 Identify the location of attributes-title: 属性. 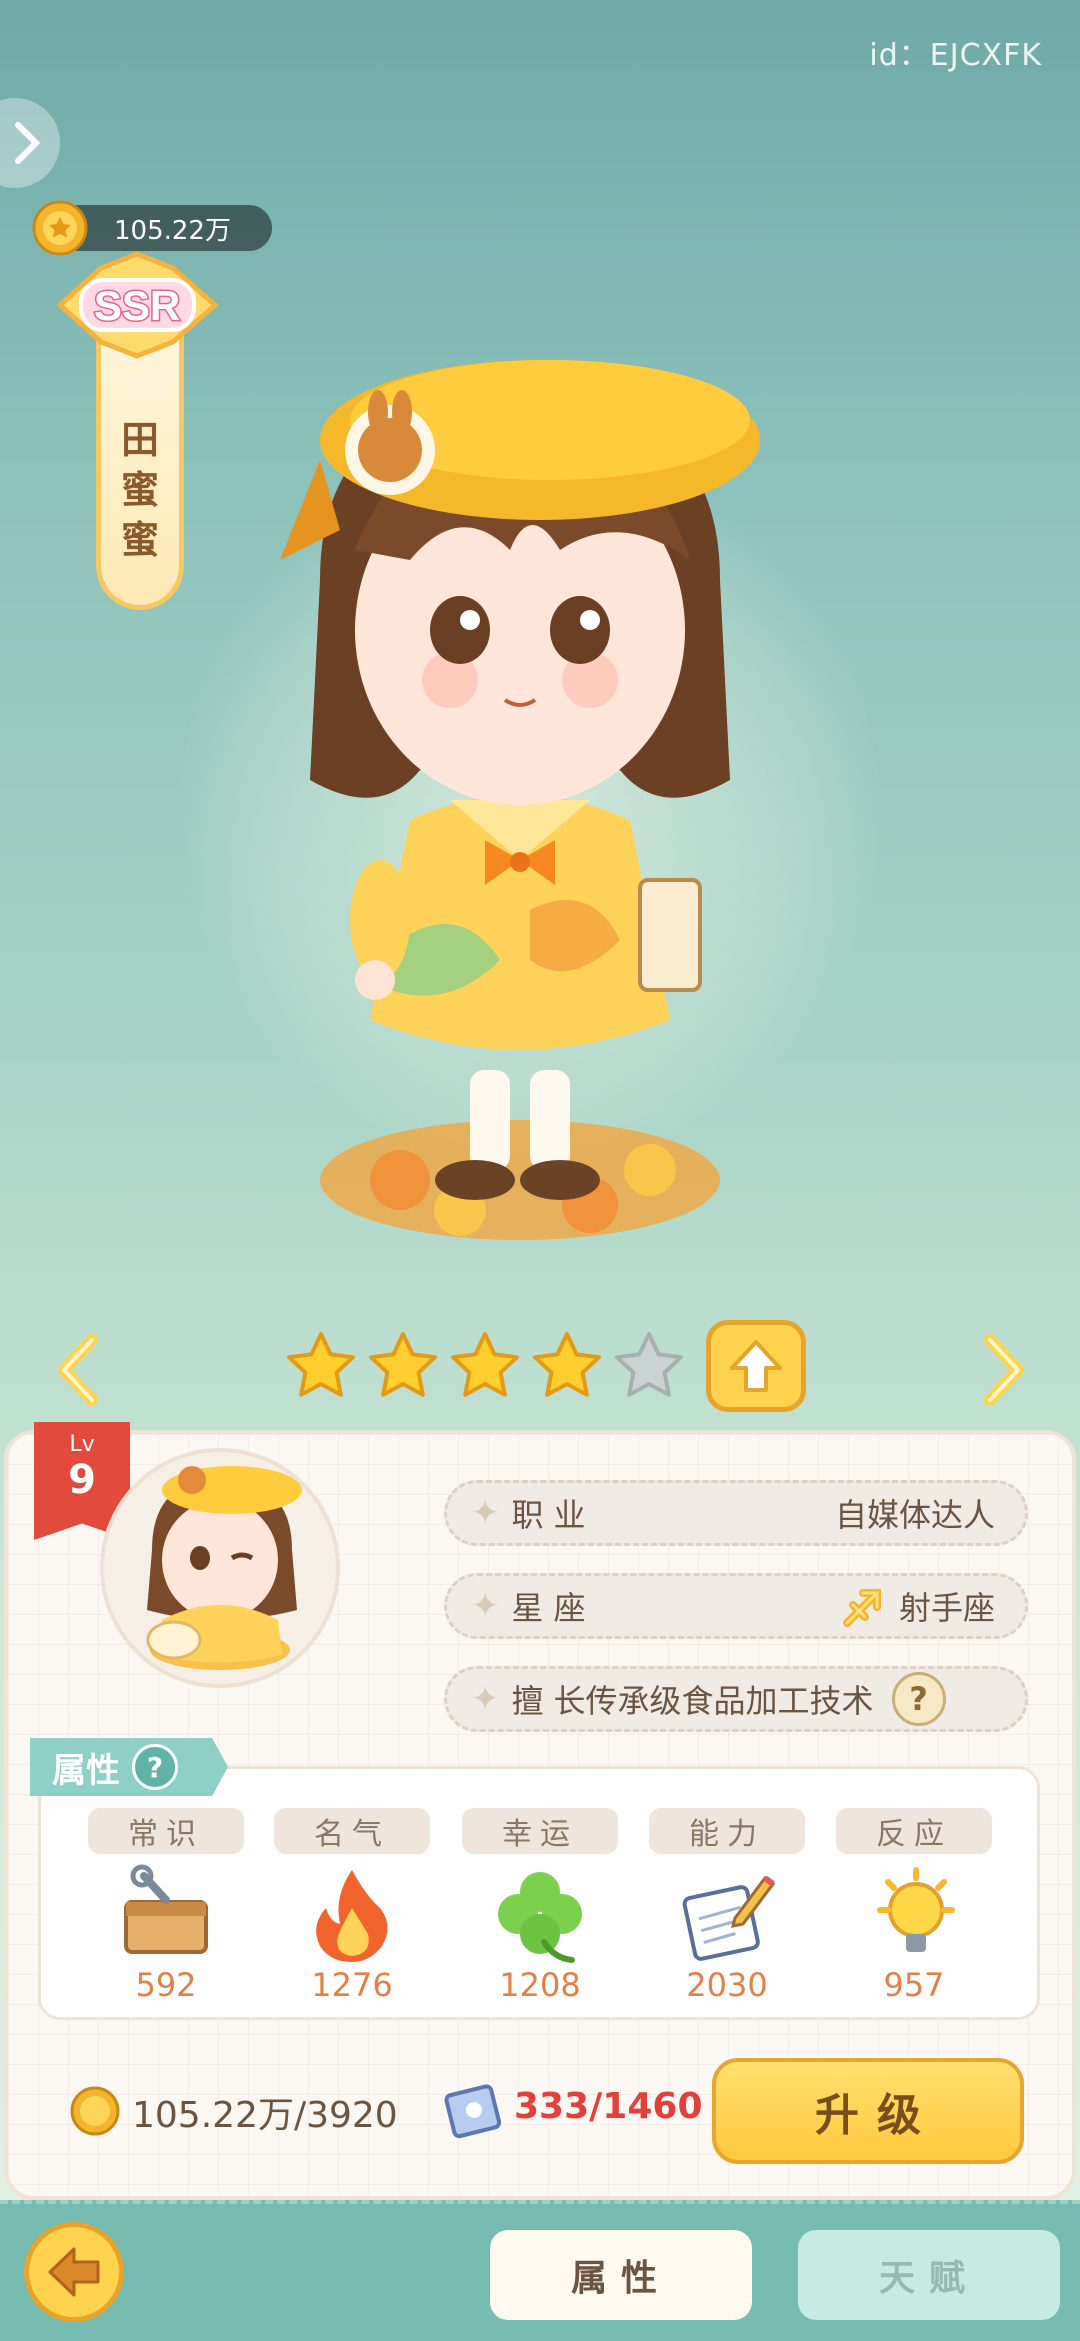
(86, 1770).